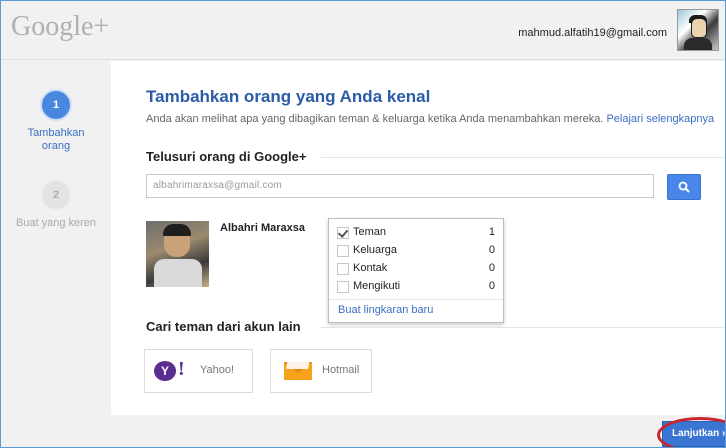  Describe the element at coordinates (217, 370) in the screenshot. I see `yahoo-label: Yahoo!` at that location.